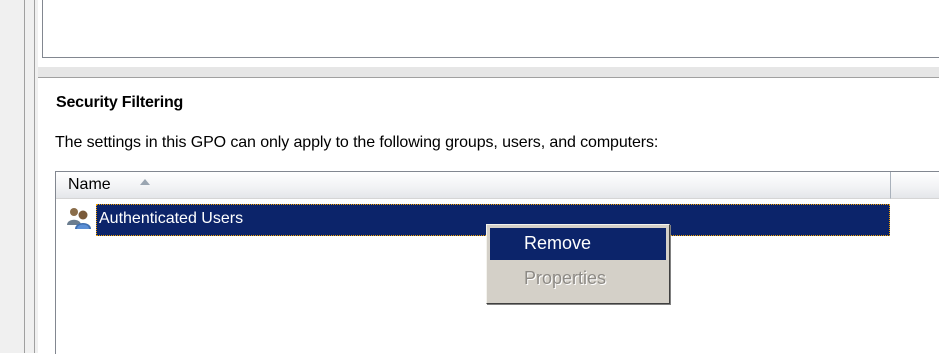 The image size is (939, 354). Describe the element at coordinates (89, 184) in the screenshot. I see `column-header-label: Name` at that location.